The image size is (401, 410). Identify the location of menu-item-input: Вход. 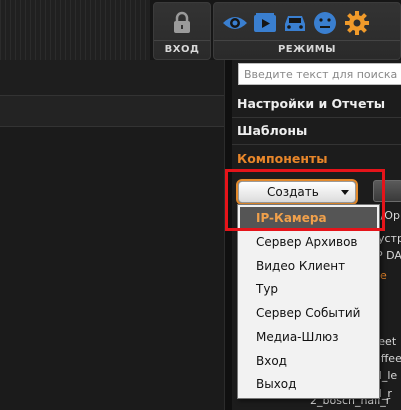
(308, 361).